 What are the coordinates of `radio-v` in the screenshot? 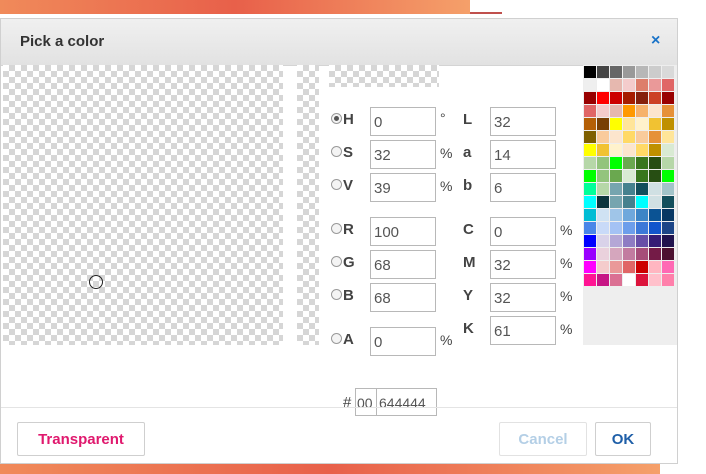 It's located at (336, 184).